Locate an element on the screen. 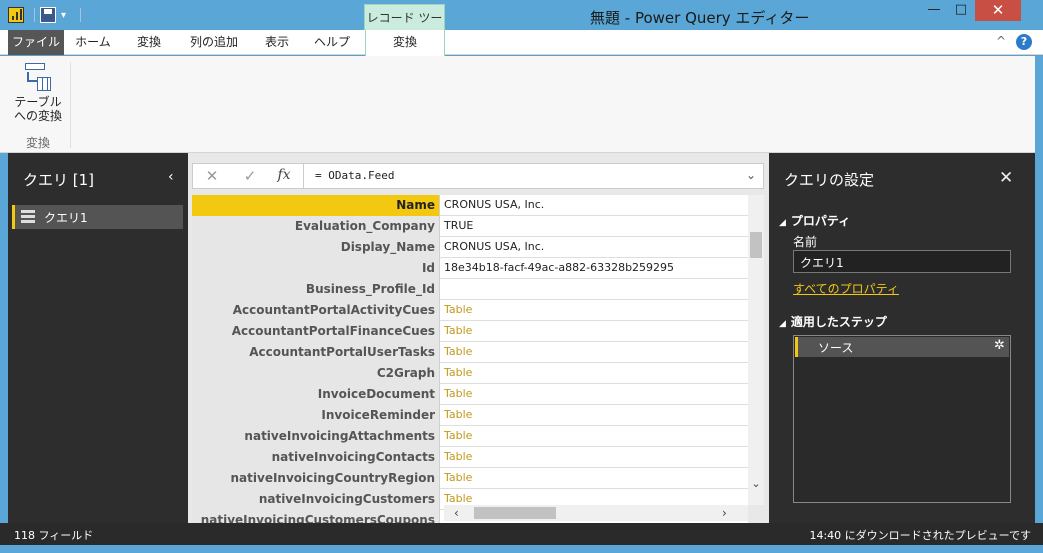  table-row: InvoiceDocument Table is located at coordinates (470, 394).